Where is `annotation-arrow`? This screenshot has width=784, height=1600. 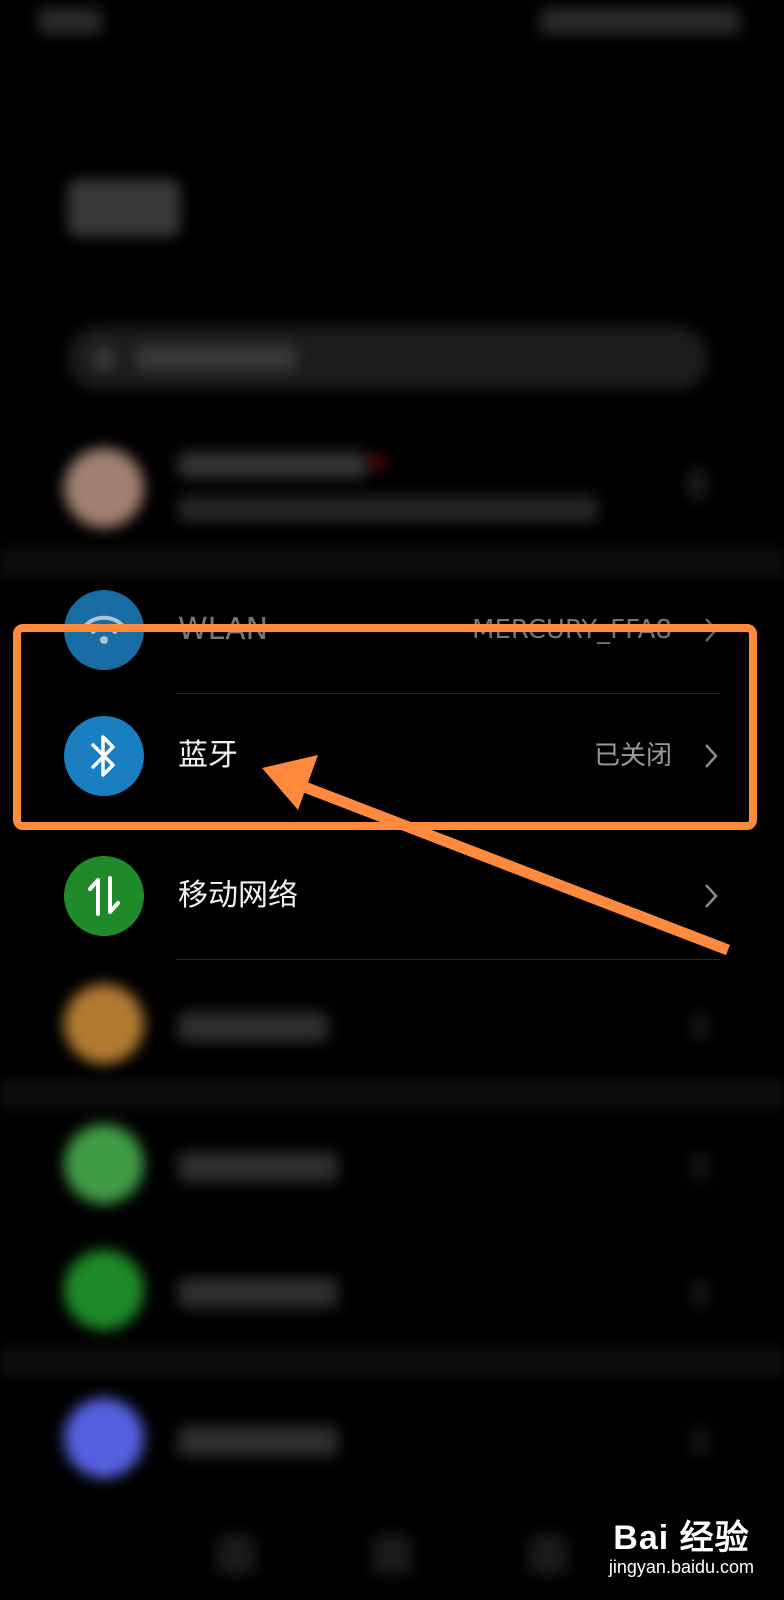
annotation-arrow is located at coordinates (496, 855).